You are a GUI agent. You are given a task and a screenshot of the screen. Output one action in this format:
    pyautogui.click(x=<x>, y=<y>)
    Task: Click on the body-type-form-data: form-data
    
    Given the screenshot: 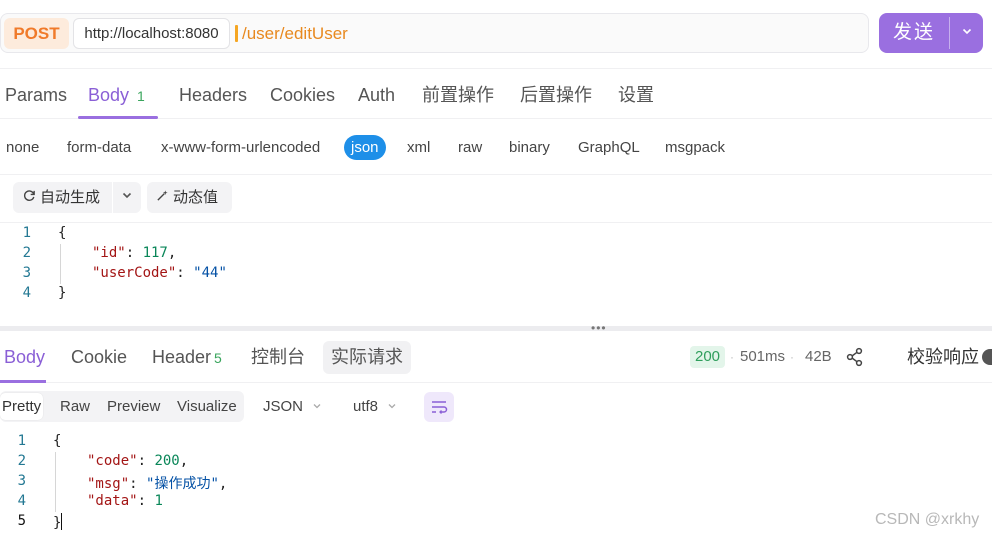 What is the action you would take?
    pyautogui.click(x=99, y=147)
    